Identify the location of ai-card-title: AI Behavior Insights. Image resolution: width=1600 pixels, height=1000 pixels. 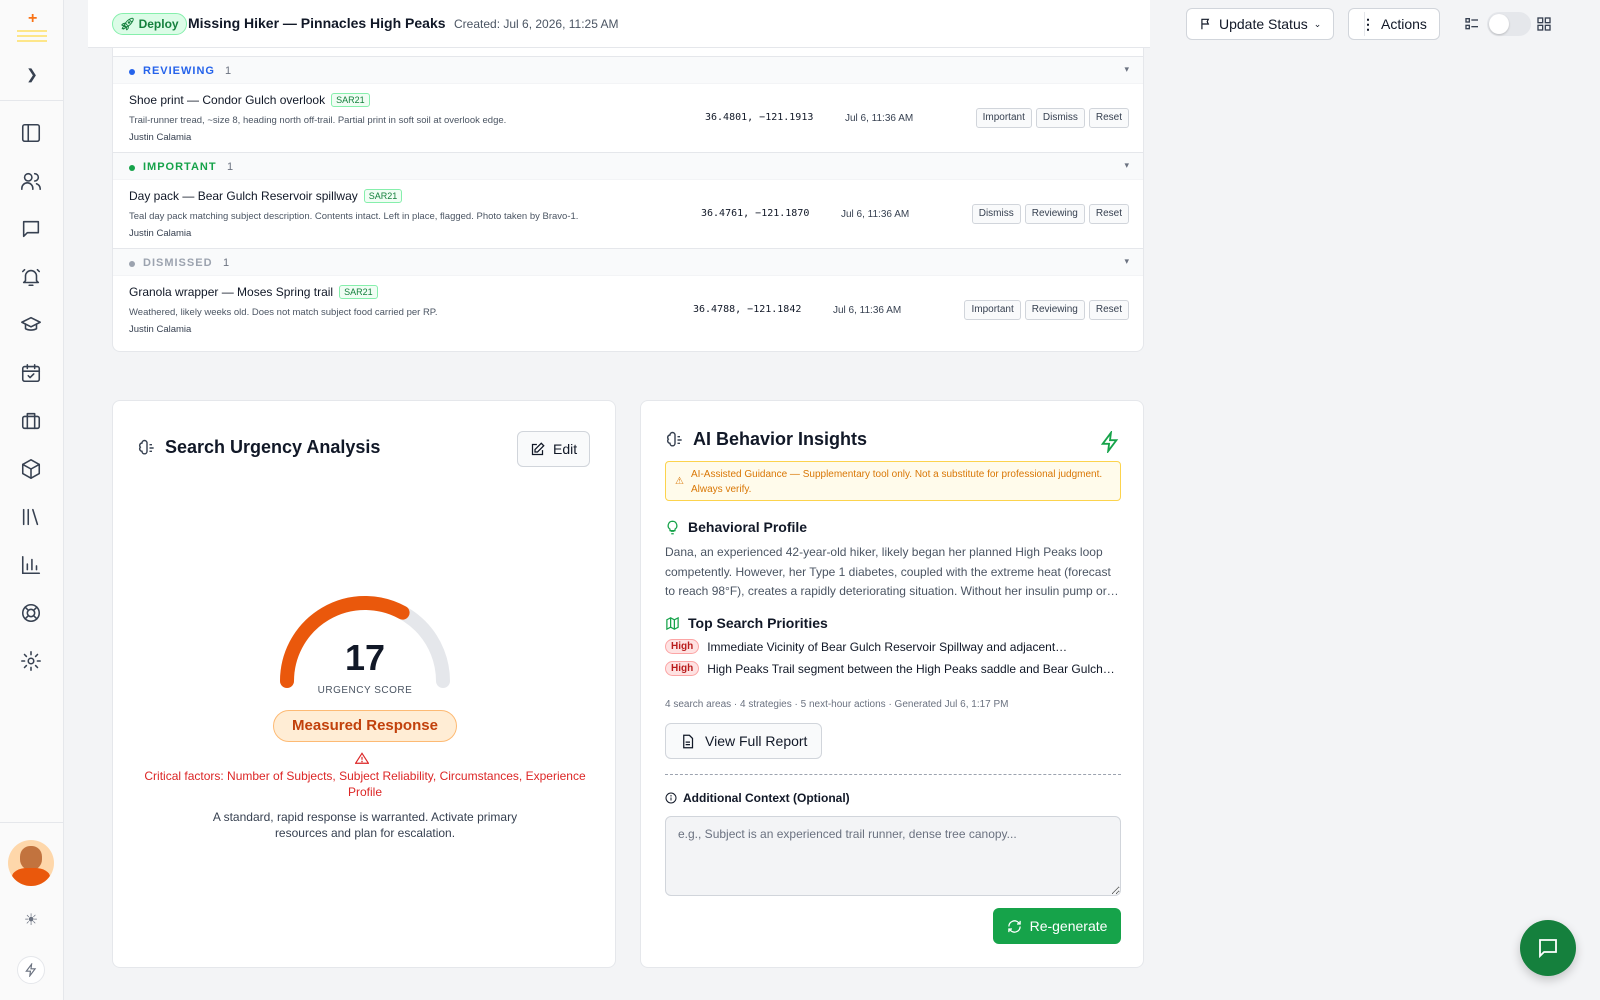
(766, 439).